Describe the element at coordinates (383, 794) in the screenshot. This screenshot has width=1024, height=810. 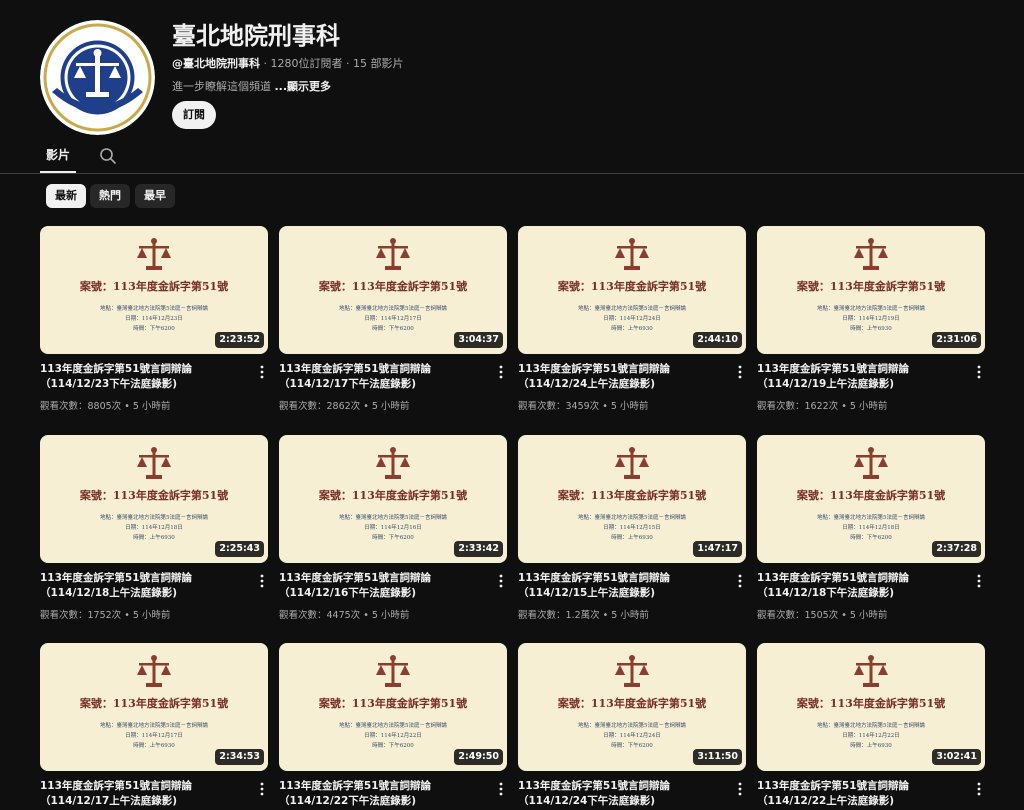
I see `video-title: 113年度金訴字第51號言詞辯論（114/12/22下午法庭錄影)` at that location.